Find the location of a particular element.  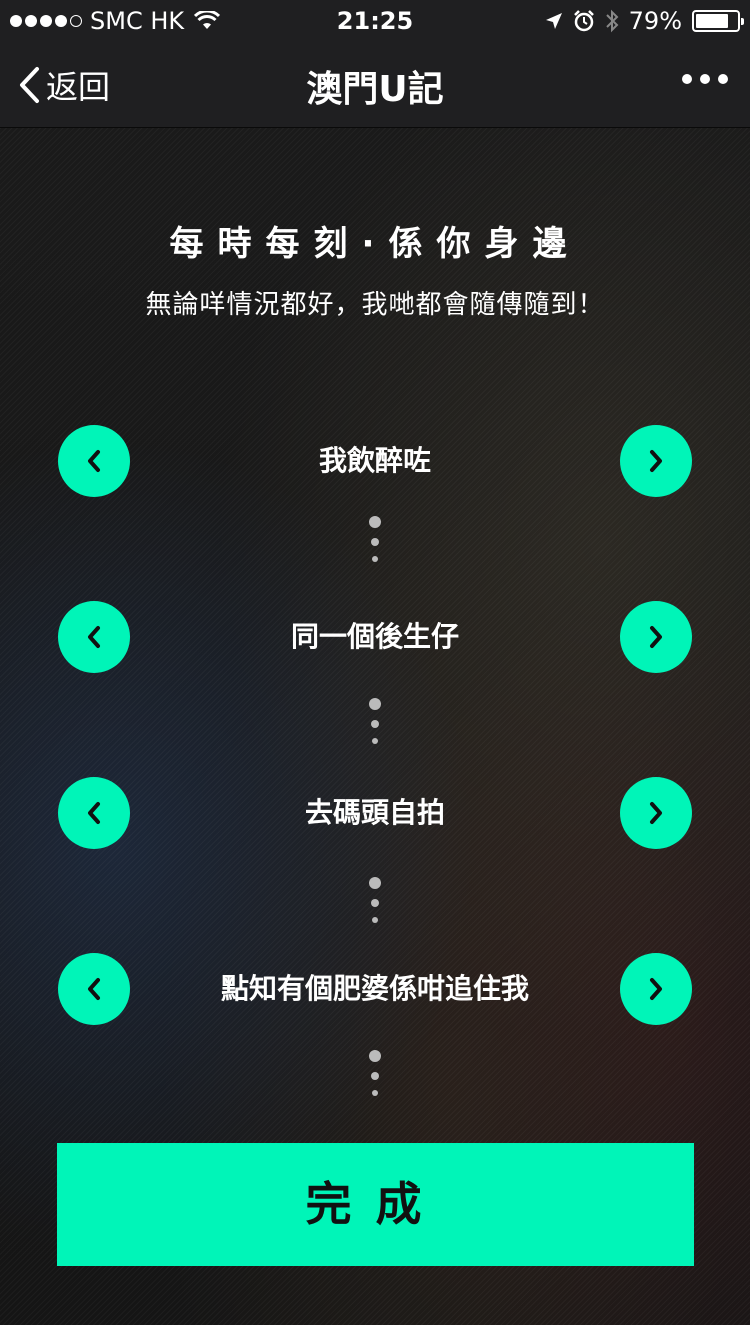

option-label: 我飲醉咗 is located at coordinates (374, 460).